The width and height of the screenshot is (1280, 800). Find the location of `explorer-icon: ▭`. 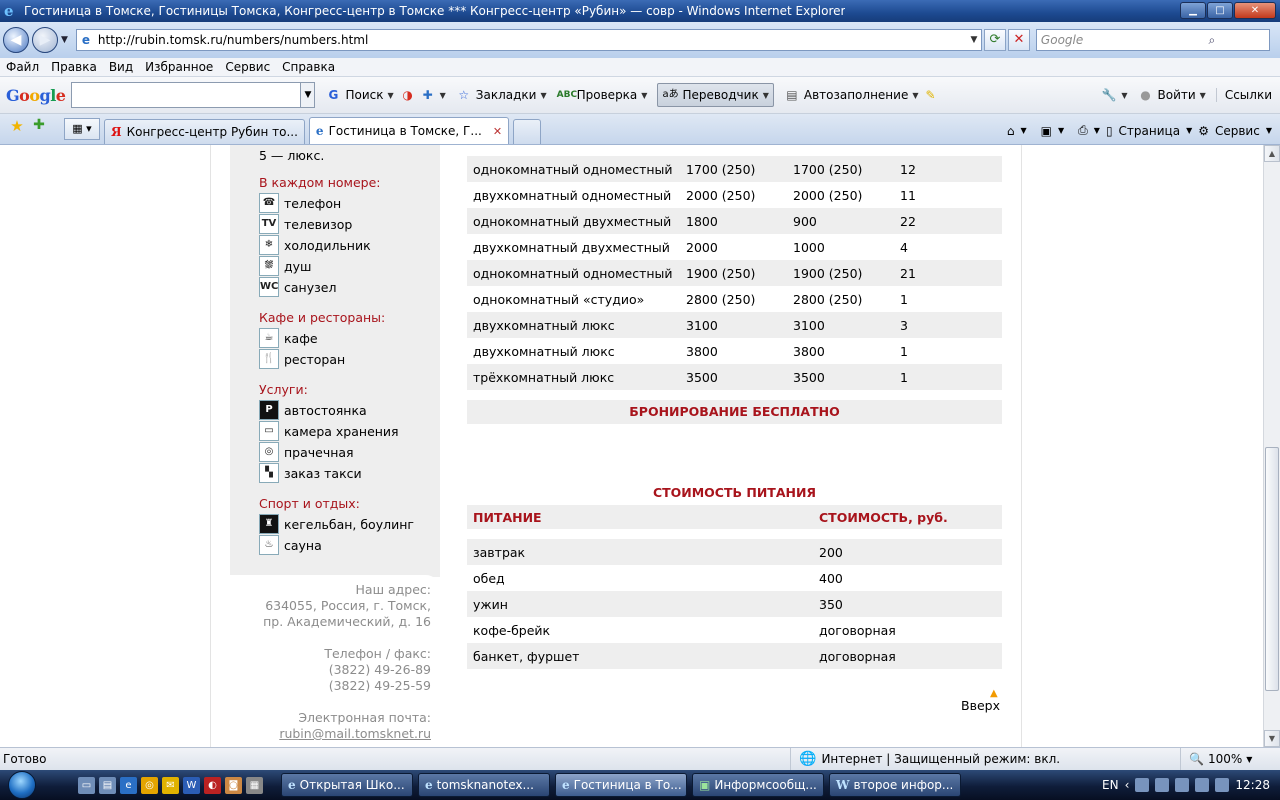

explorer-icon: ▭ is located at coordinates (86, 785).